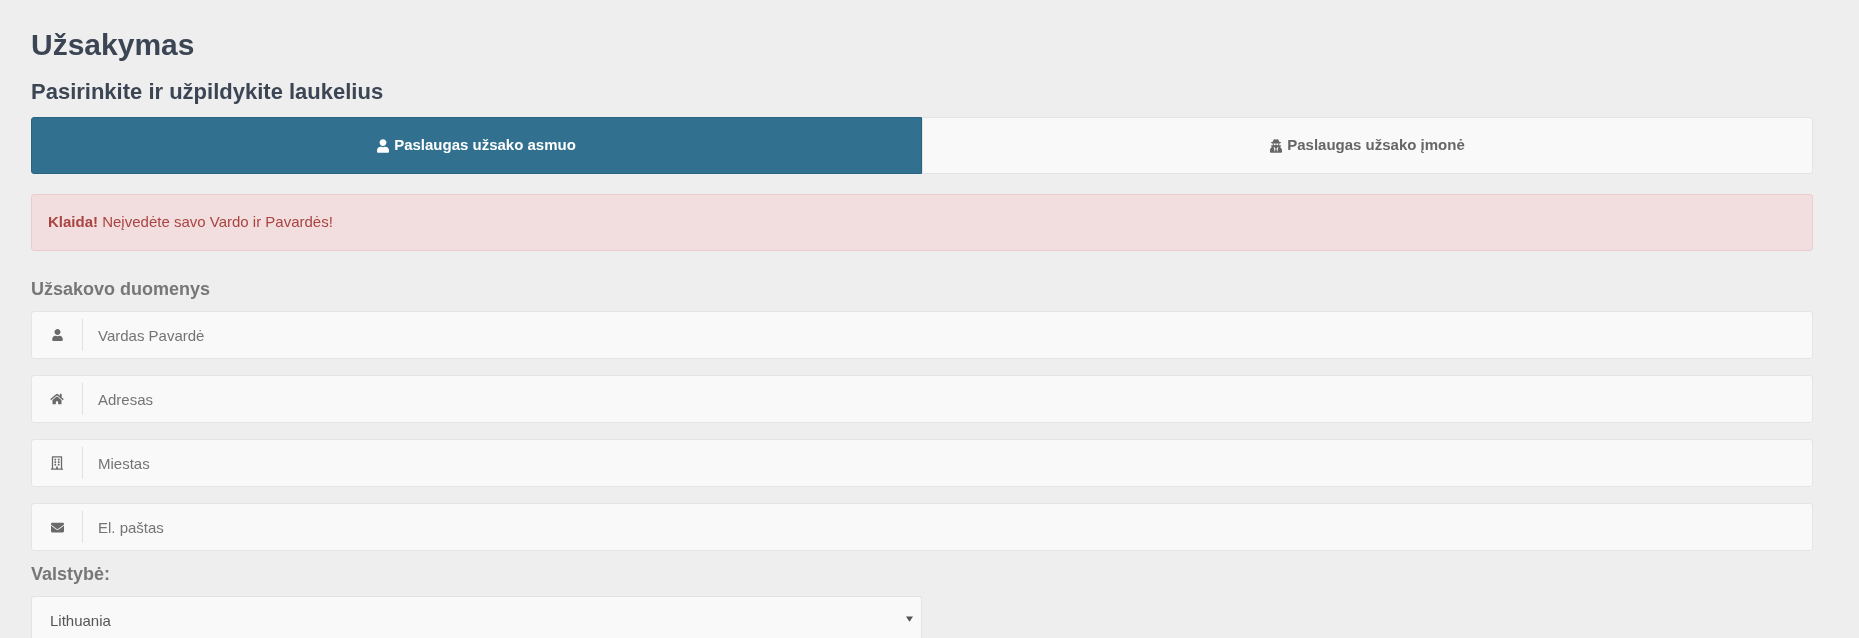 The image size is (1859, 638). What do you see at coordinates (57, 335) in the screenshot?
I see `user-icon` at bounding box center [57, 335].